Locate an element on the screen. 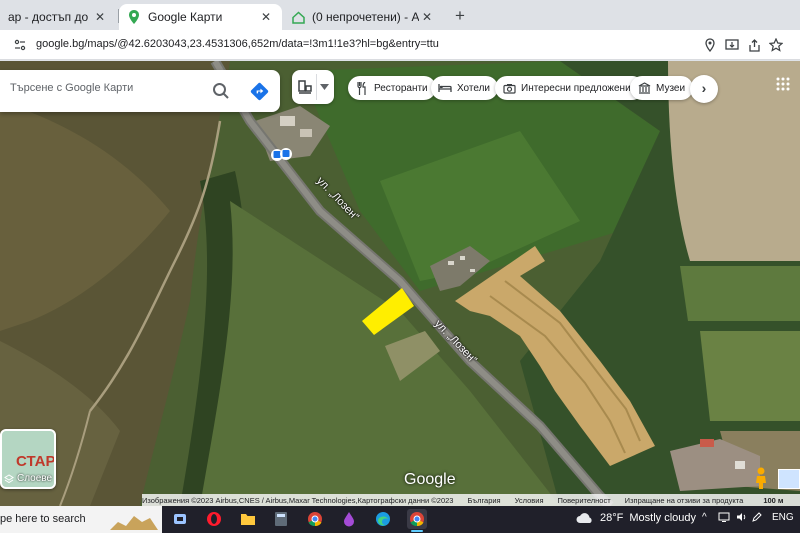 The height and width of the screenshot is (533, 800). speaker-icon is located at coordinates (742, 518).